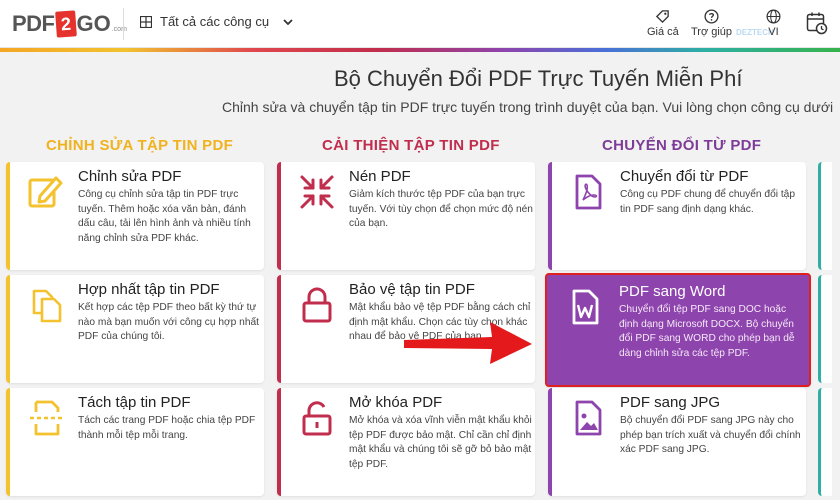  I want to click on grid-icon, so click(146, 21).